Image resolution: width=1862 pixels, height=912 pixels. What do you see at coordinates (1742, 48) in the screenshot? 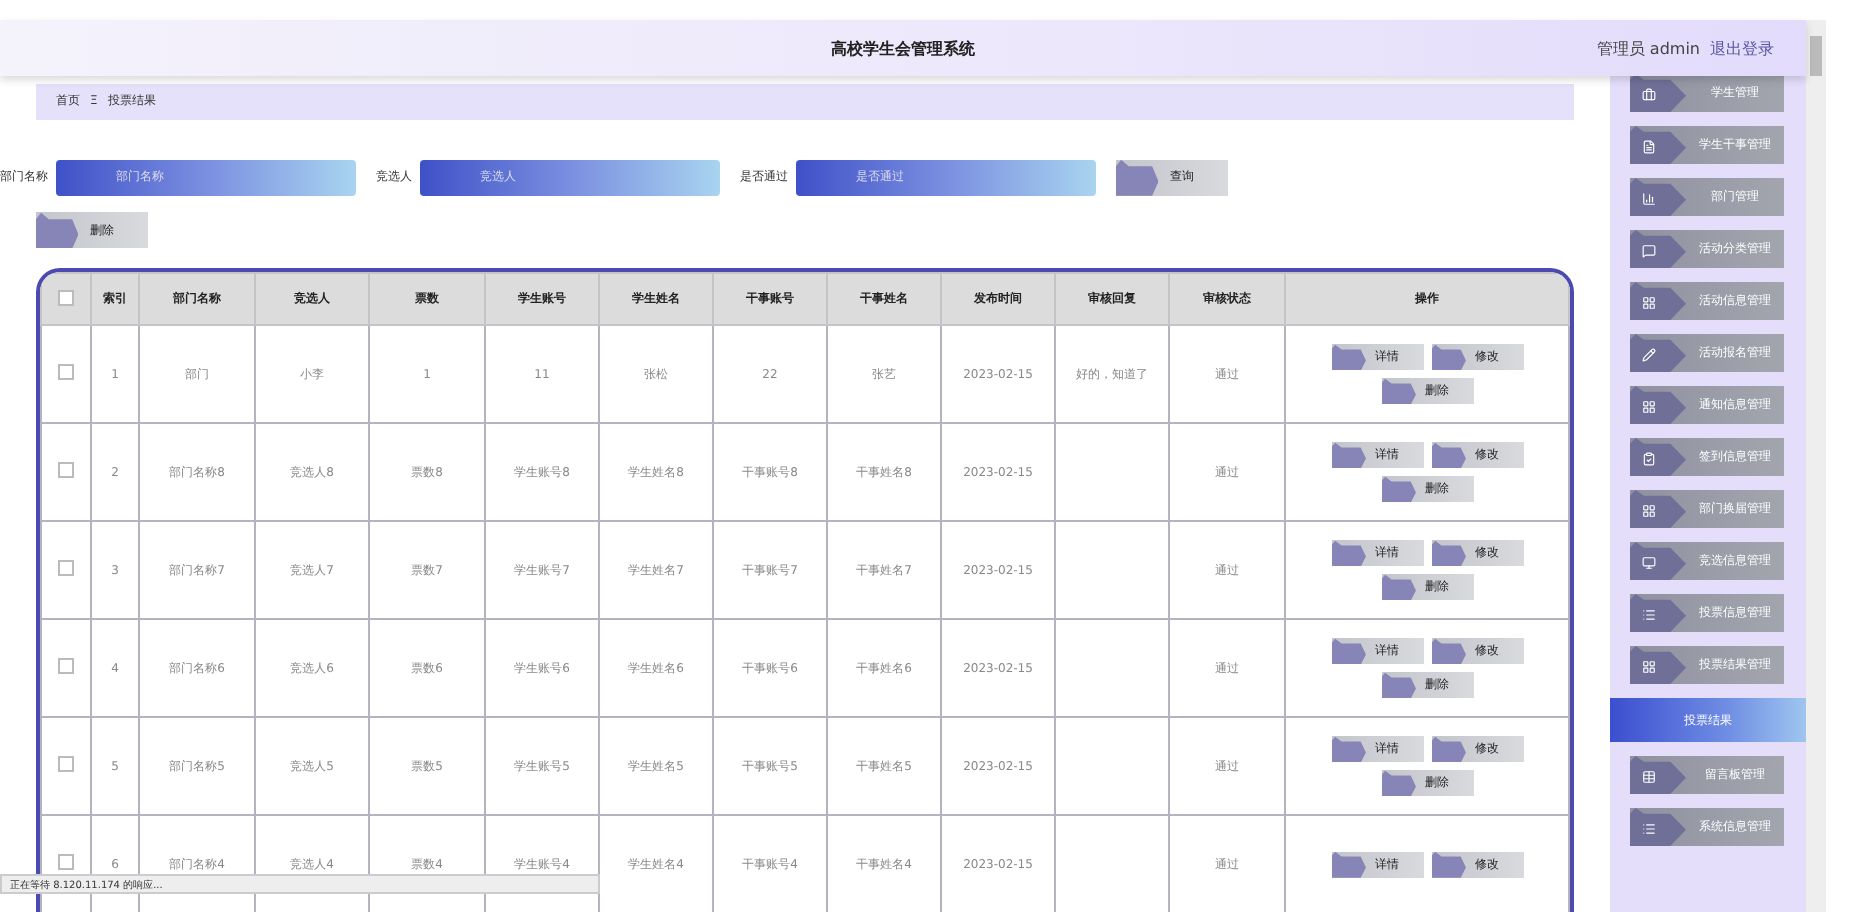
I see `logout-link: 退出登录` at bounding box center [1742, 48].